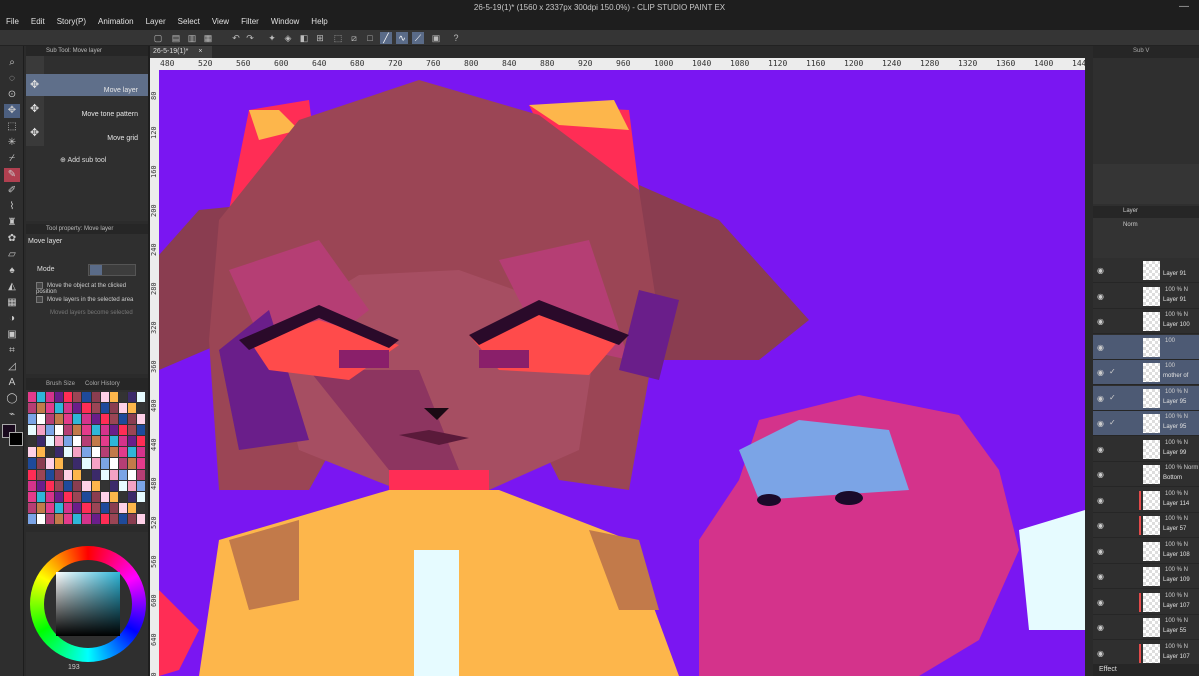 The height and width of the screenshot is (676, 1199). I want to click on print-icon: ▦, so click(208, 38).